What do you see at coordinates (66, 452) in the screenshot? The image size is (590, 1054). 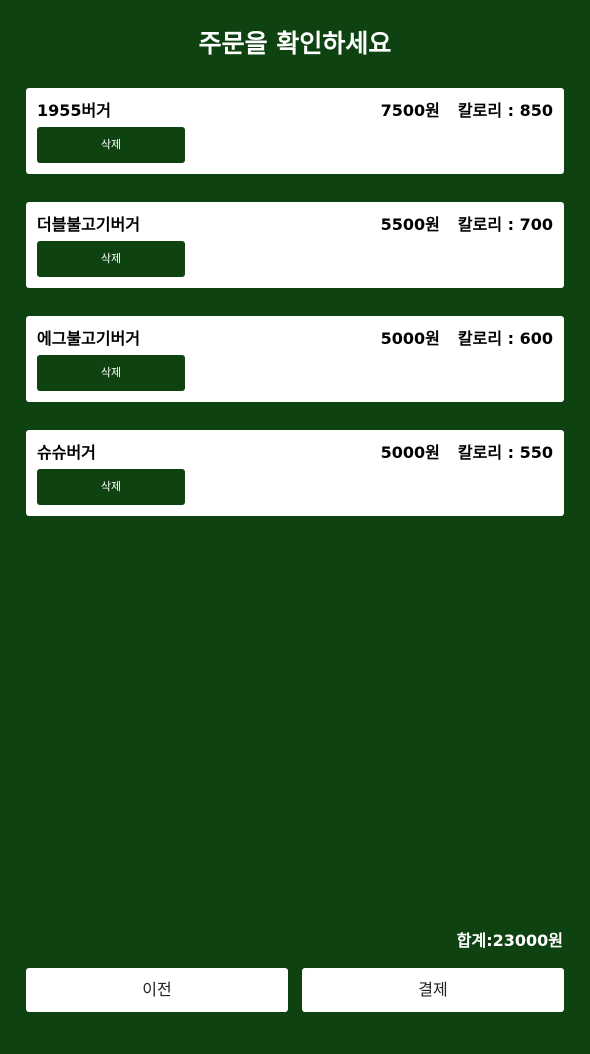 I see `item-name: 슈슈버거` at bounding box center [66, 452].